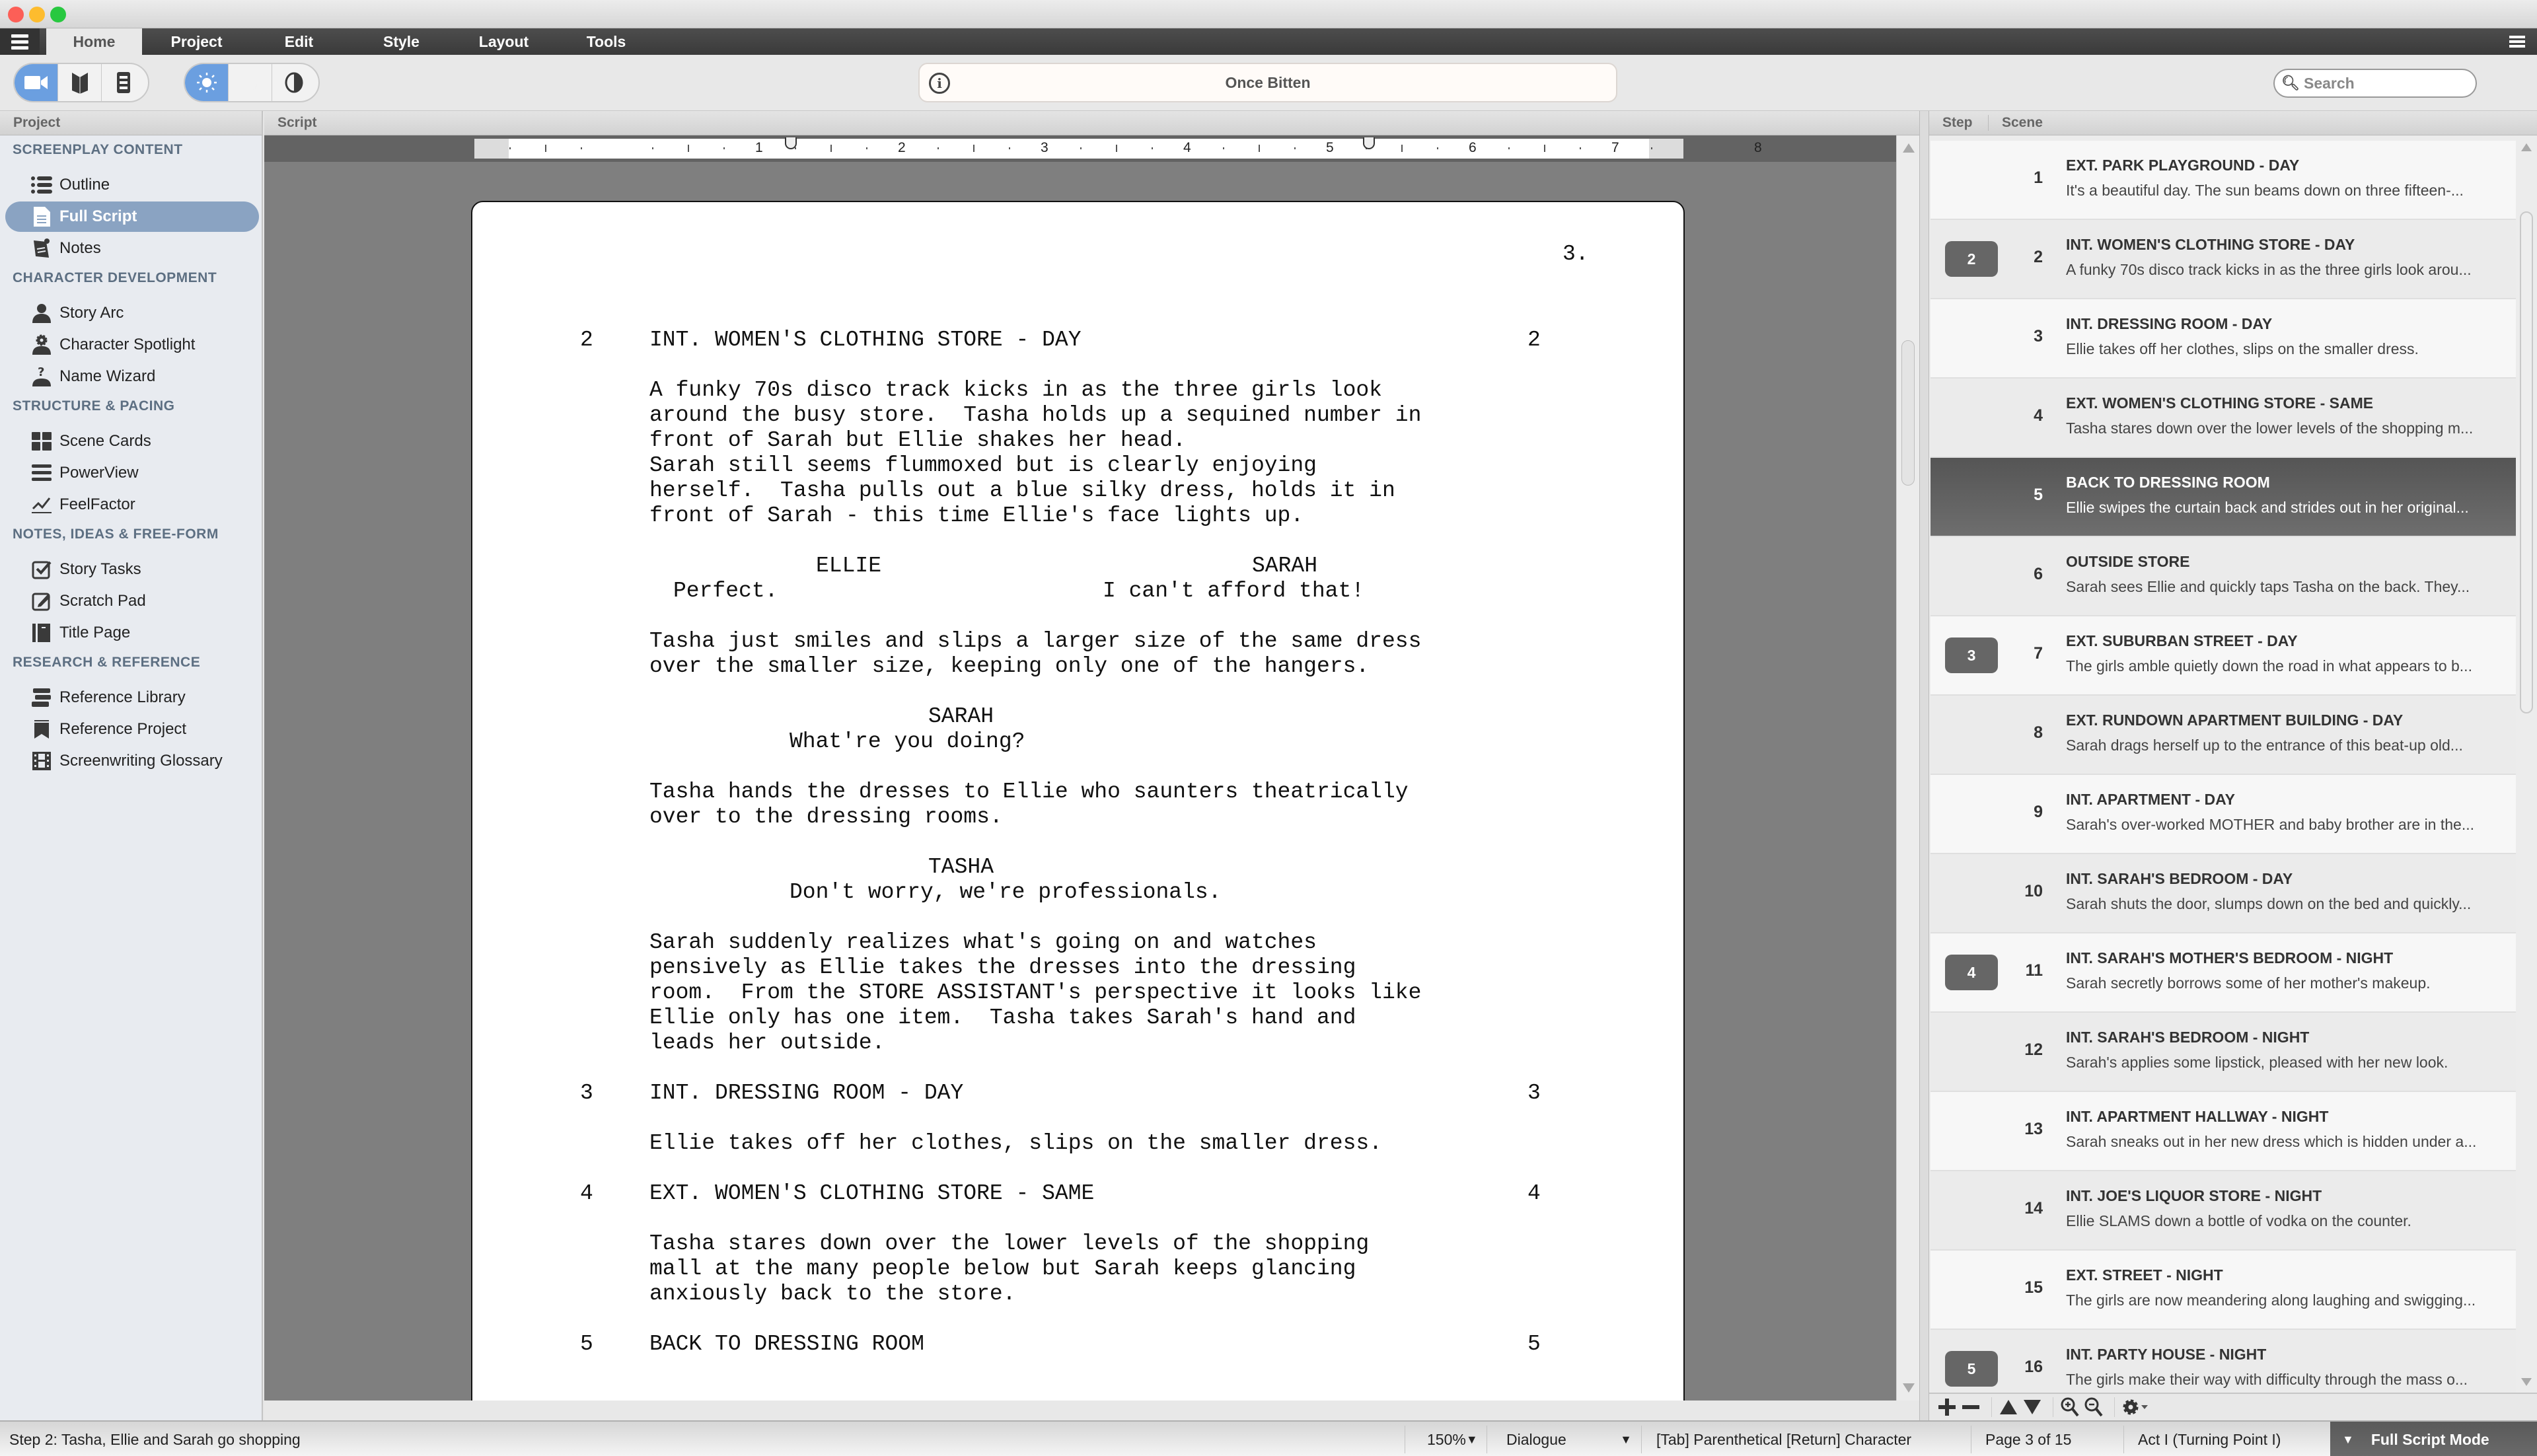  I want to click on scene-list-scrollbar, so click(2526, 764).